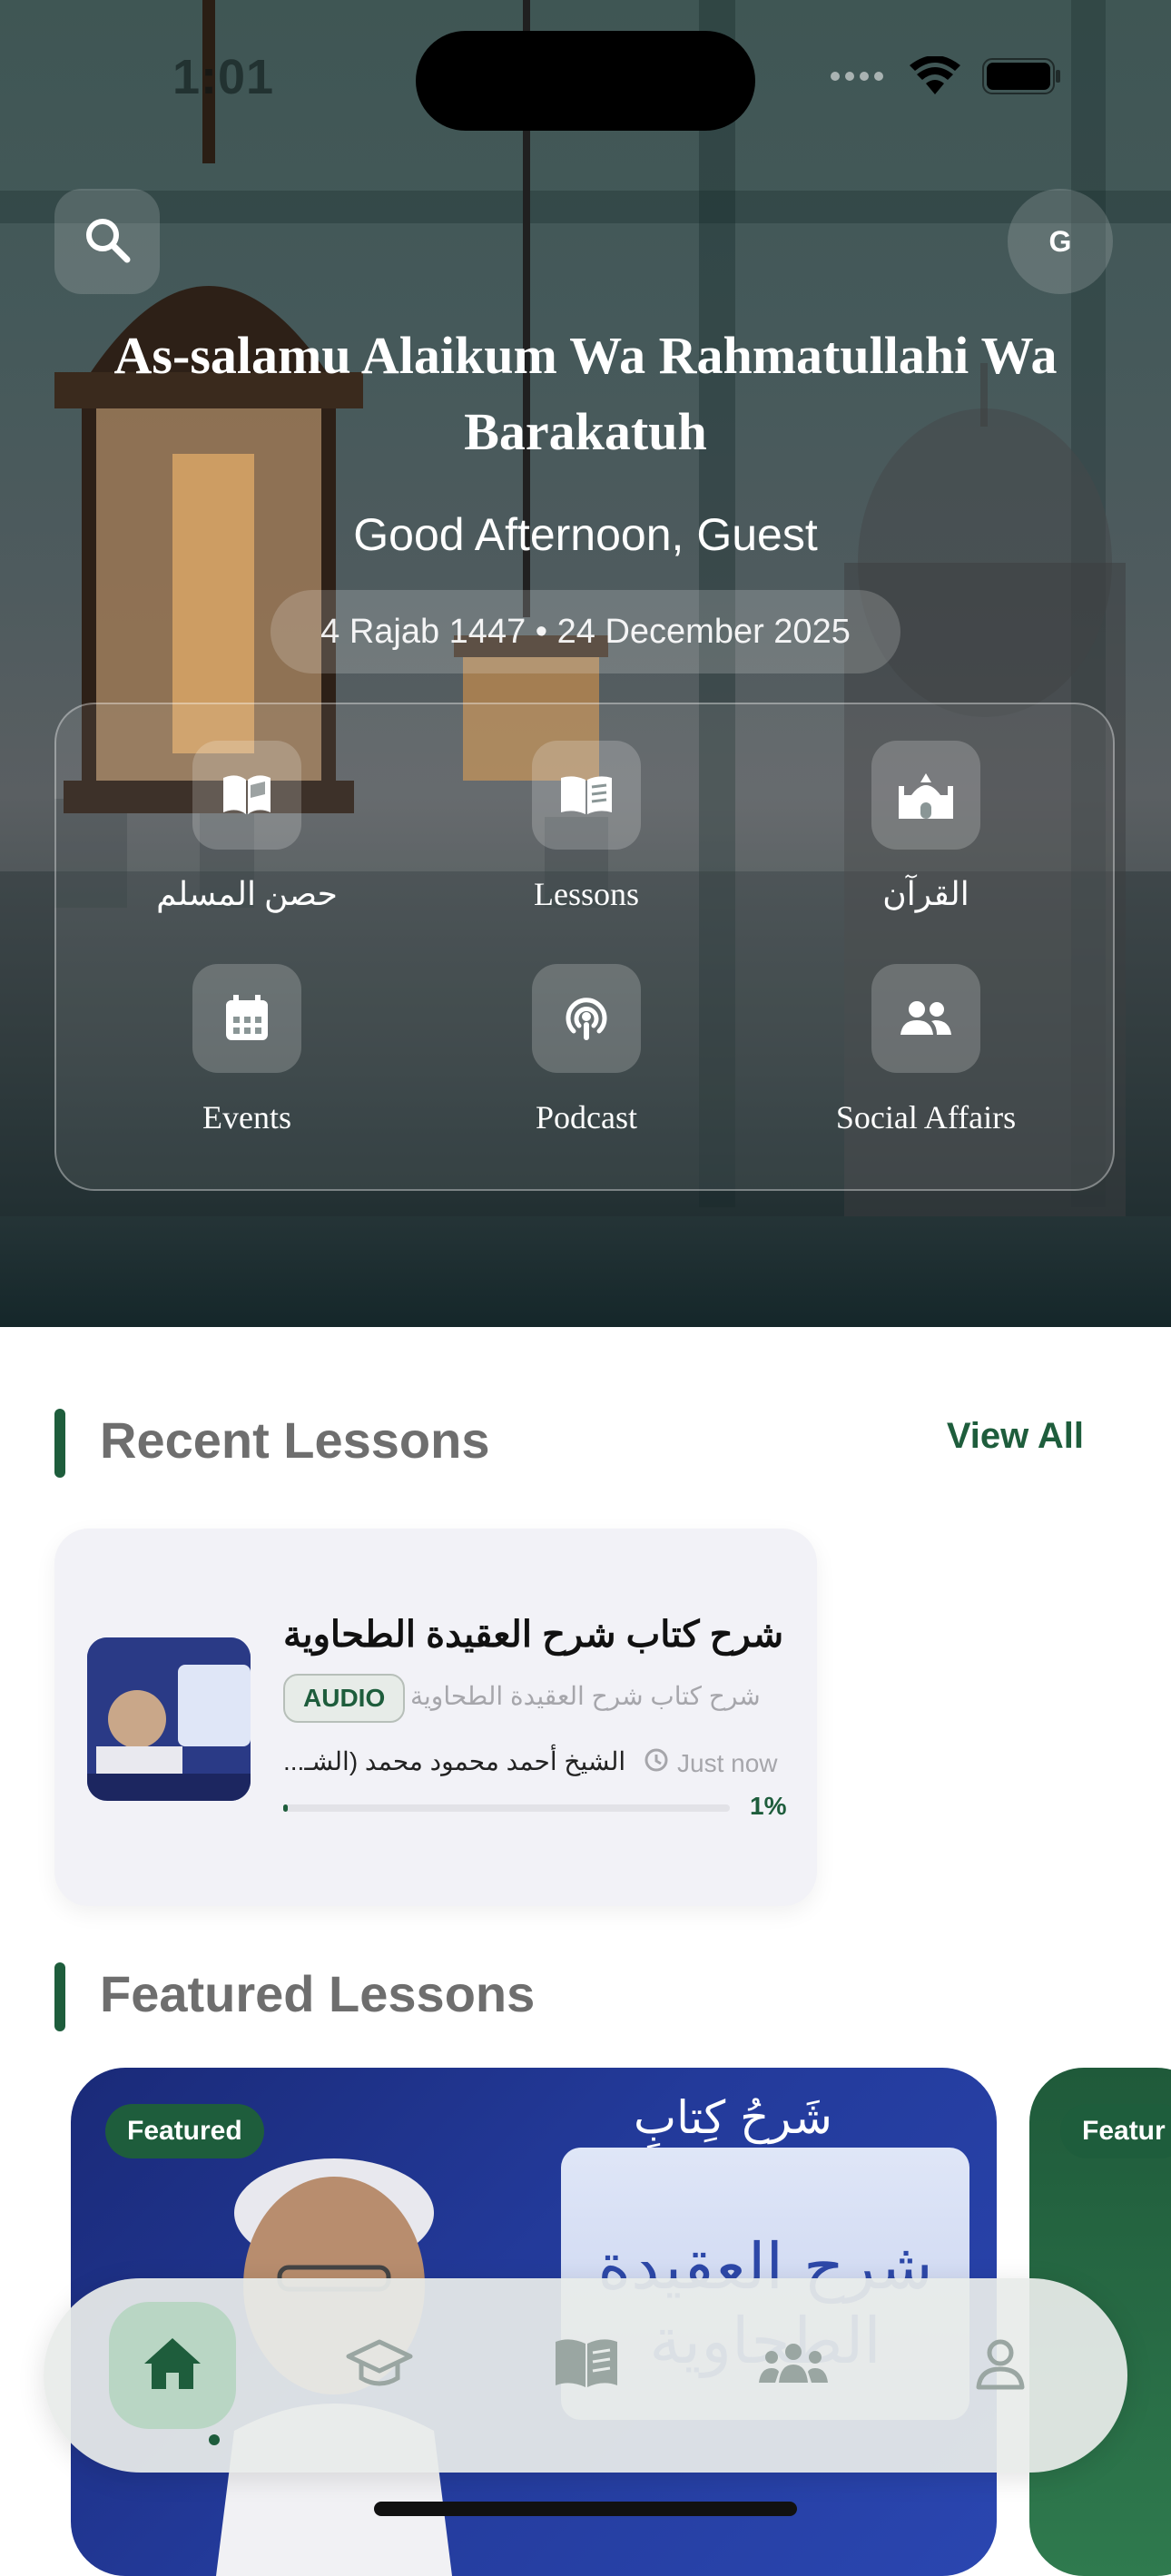  Describe the element at coordinates (586, 894) in the screenshot. I see `quick-action-label: Lessons` at that location.